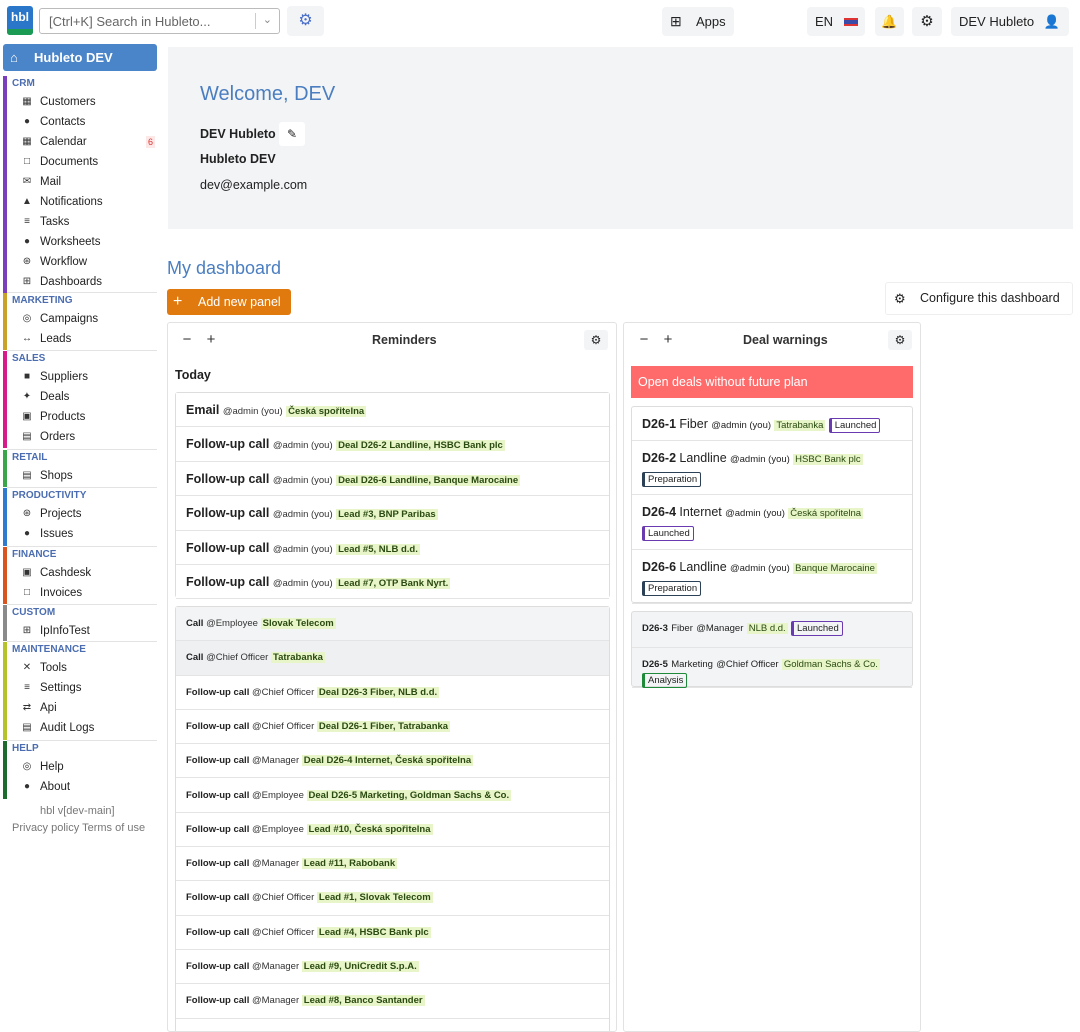 This screenshot has width=1080, height=1032. Describe the element at coordinates (113, 828) in the screenshot. I see `terms-of-use-link: Terms of use` at that location.